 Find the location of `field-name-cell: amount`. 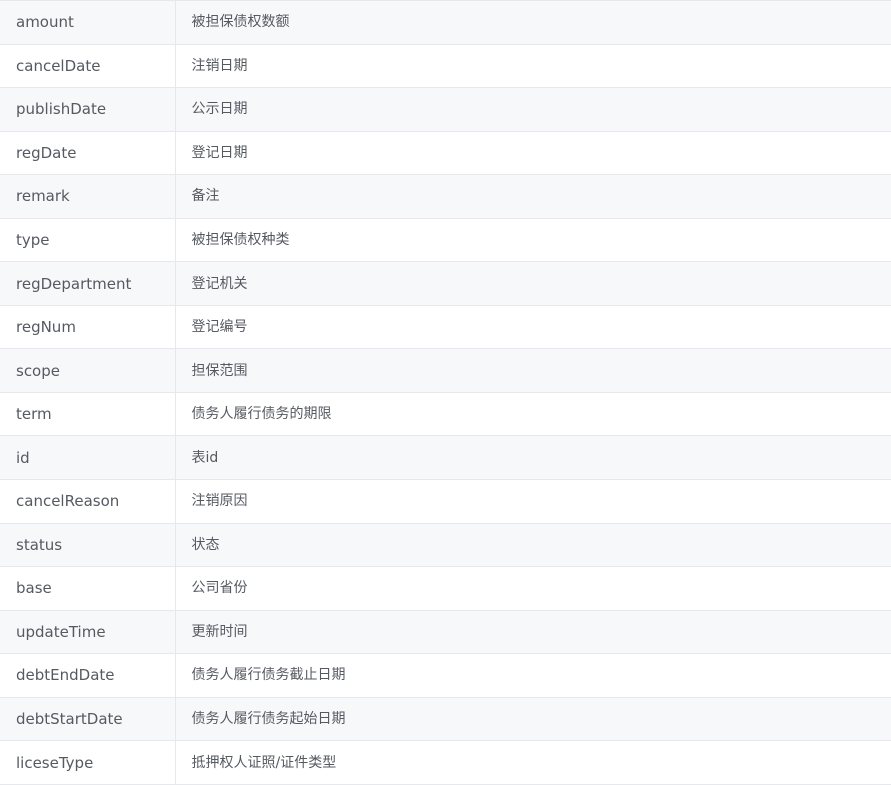

field-name-cell: amount is located at coordinates (88, 22).